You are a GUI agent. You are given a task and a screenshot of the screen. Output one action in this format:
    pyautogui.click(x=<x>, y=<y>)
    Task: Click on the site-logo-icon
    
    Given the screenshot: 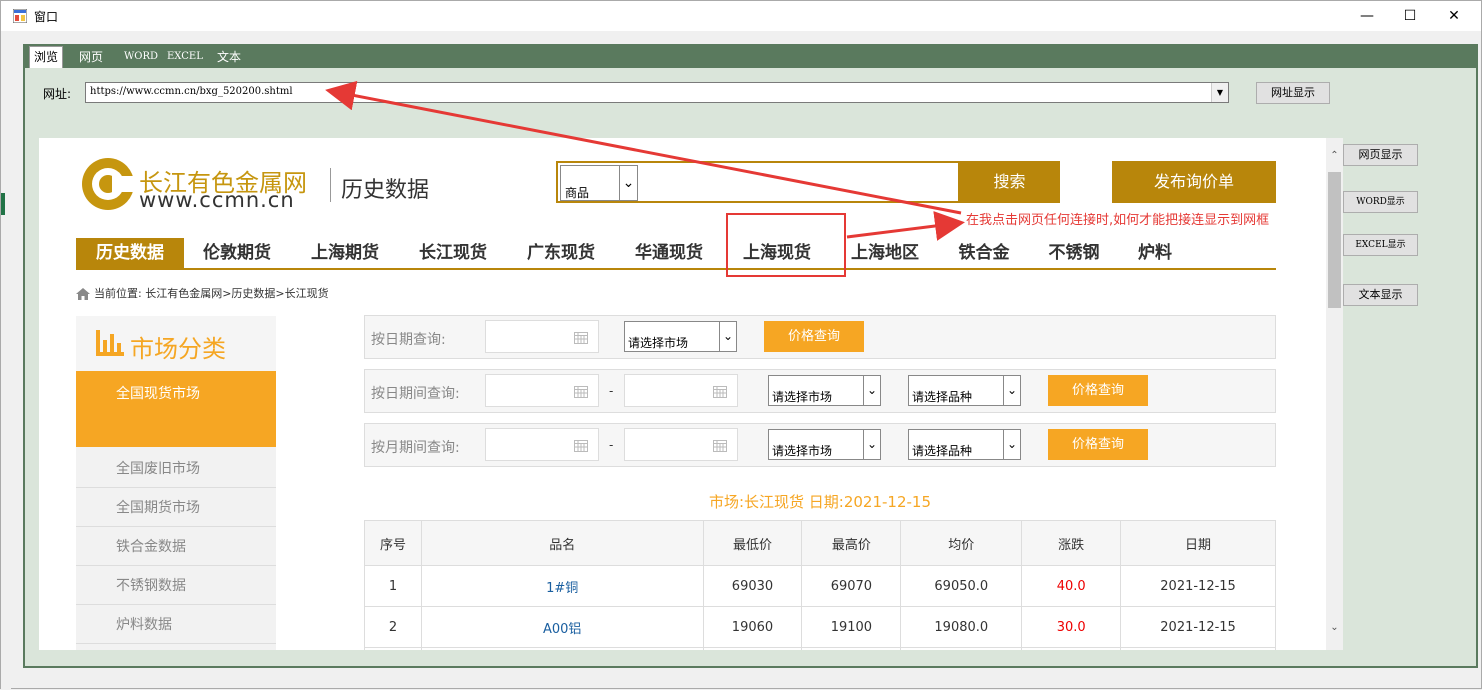 What is the action you would take?
    pyautogui.click(x=108, y=184)
    